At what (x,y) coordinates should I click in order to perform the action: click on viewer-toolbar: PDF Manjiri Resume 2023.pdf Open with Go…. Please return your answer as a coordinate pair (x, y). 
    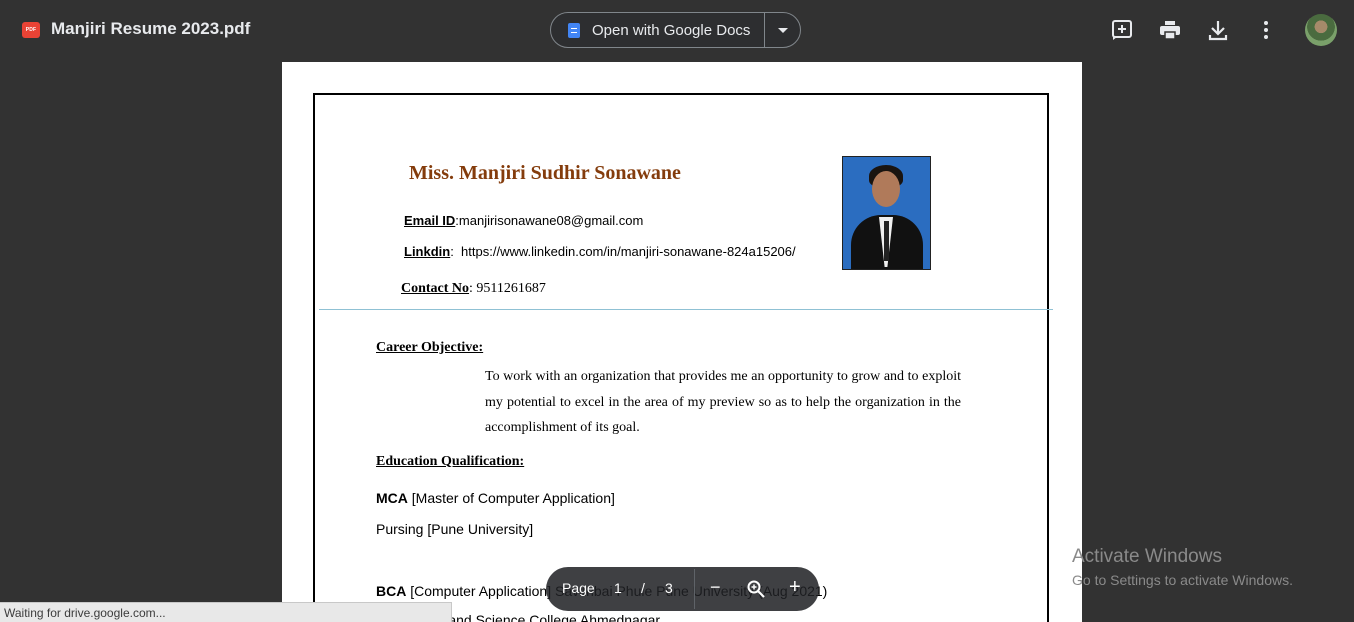
    Looking at the image, I should click on (677, 30).